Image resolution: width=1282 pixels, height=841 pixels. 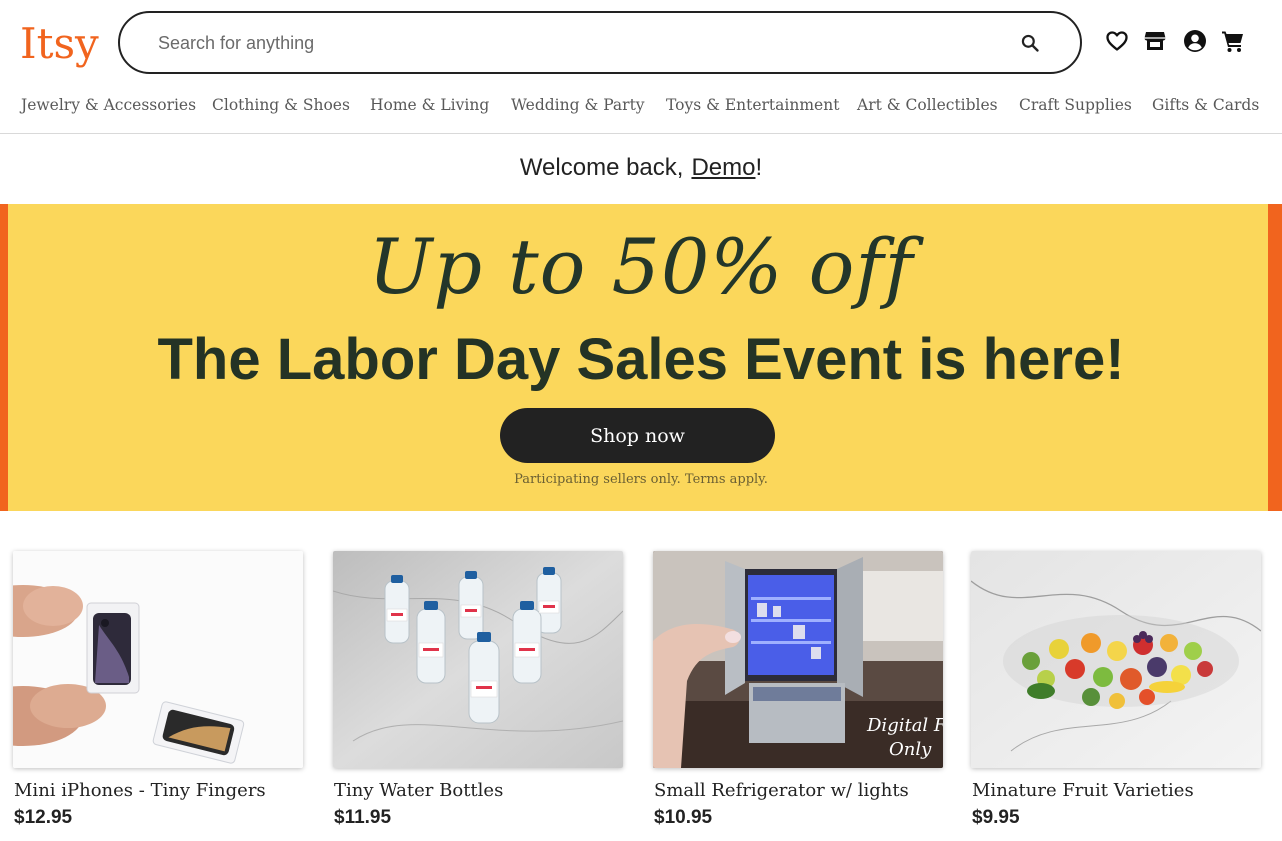 I want to click on category-home: Home & Living, so click(x=429, y=105).